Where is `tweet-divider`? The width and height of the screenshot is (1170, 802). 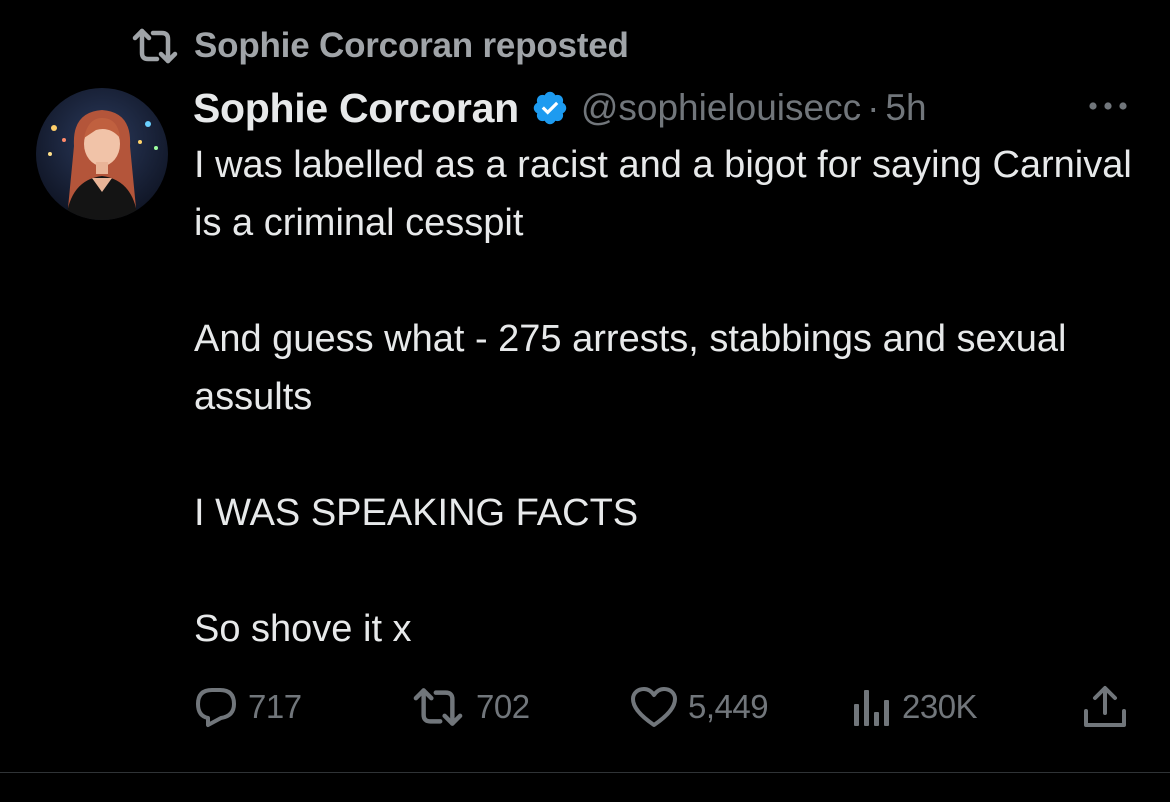 tweet-divider is located at coordinates (585, 772).